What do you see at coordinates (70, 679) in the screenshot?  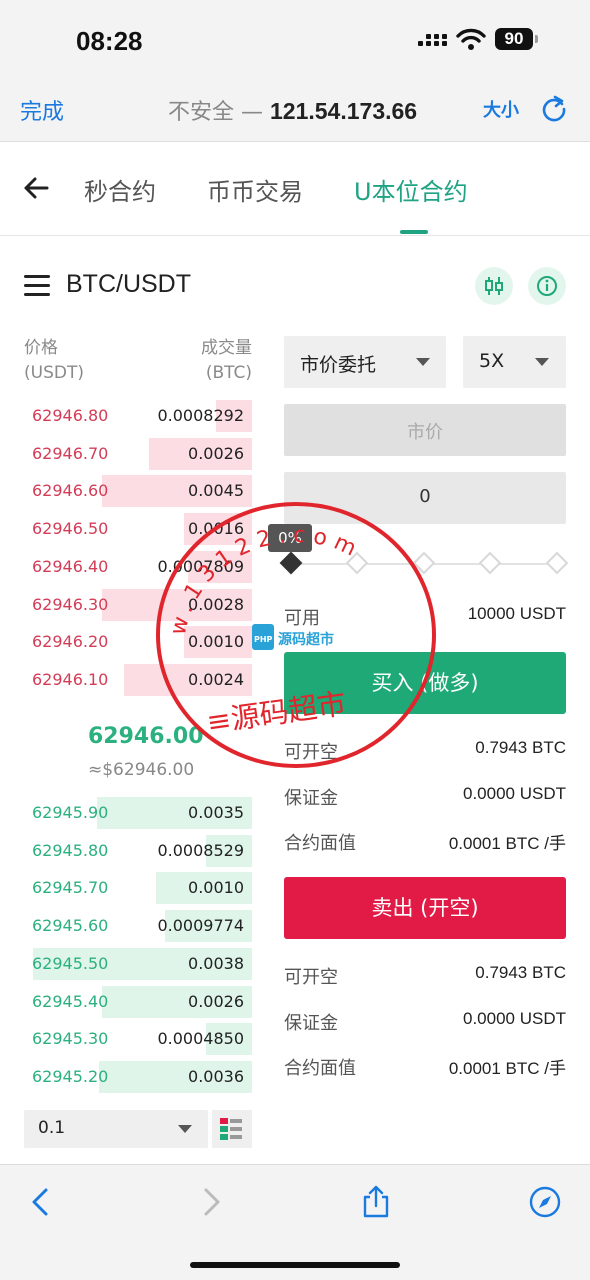 I see `order-price: 62946.10` at bounding box center [70, 679].